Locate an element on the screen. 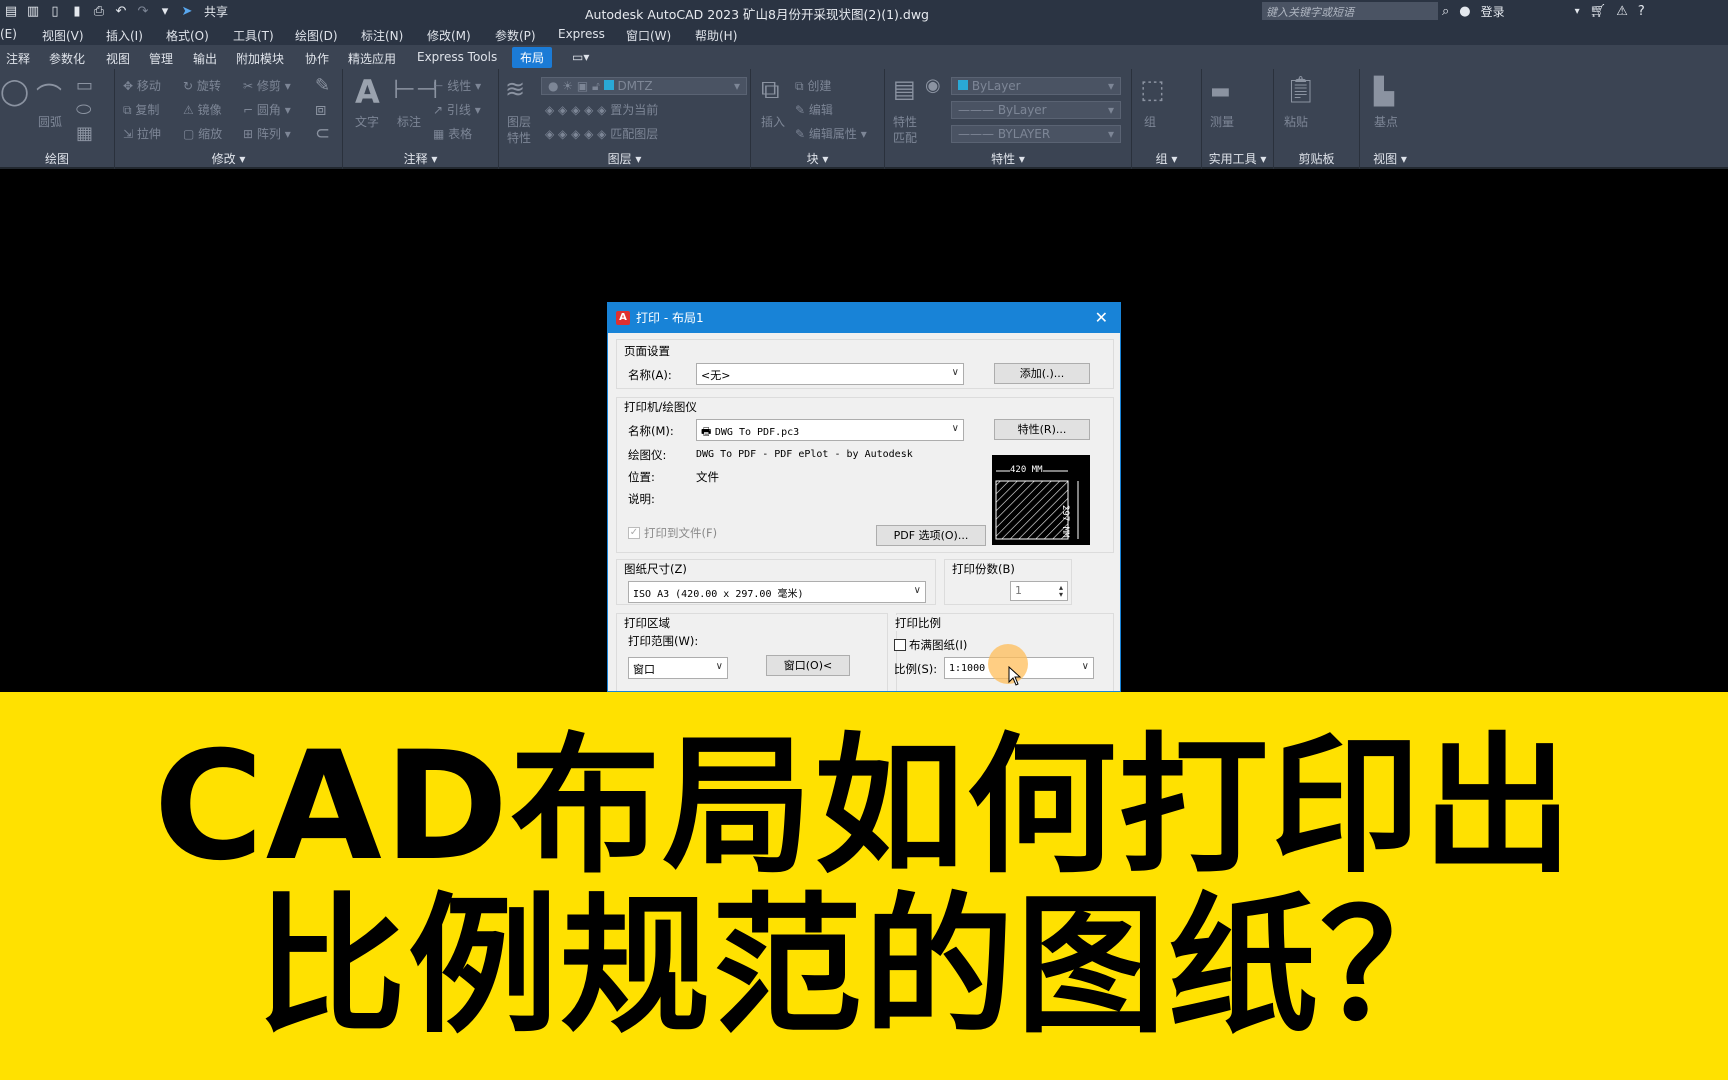  panel-groups-title: 组 ▾ is located at coordinates (1166, 158).